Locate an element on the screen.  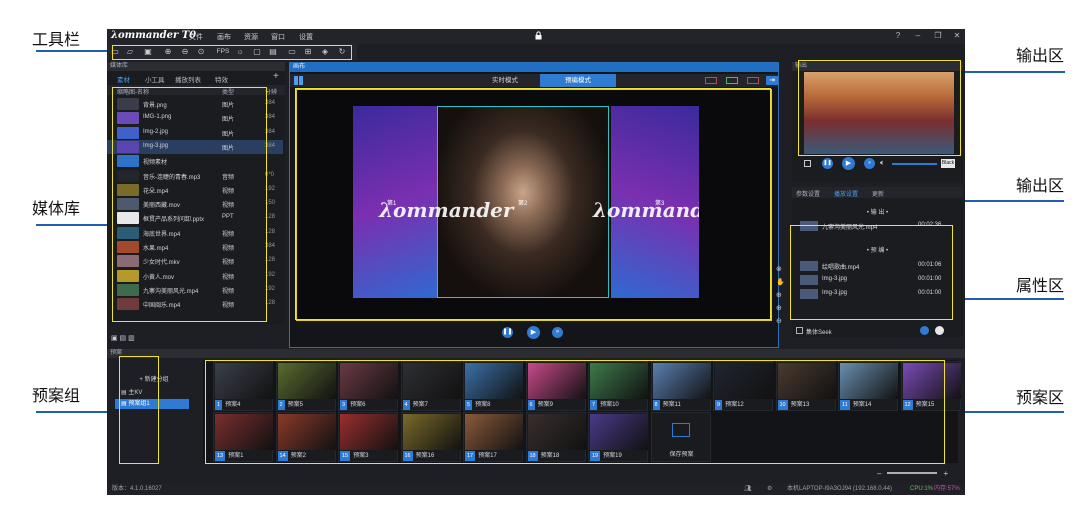
preset-kv-item: ▤ 主KV is located at coordinates (131, 391).